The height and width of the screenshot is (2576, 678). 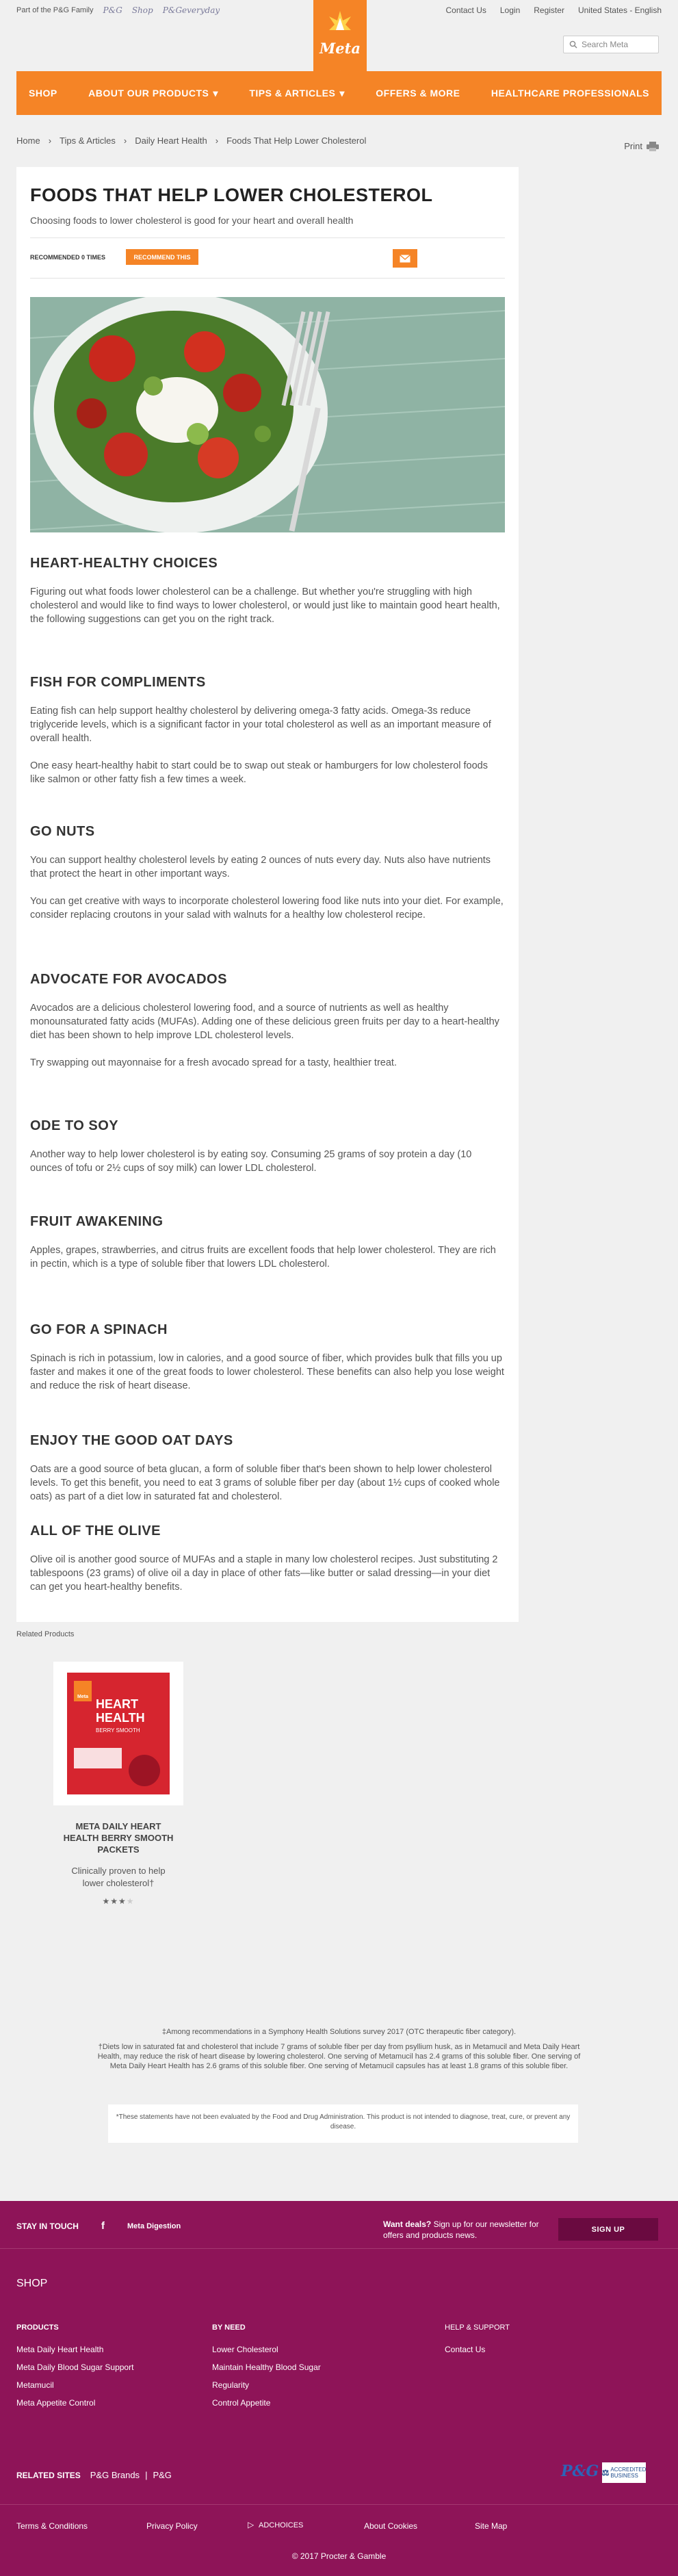 I want to click on footer-link: Meta Appetite Control, so click(x=74, y=2403).